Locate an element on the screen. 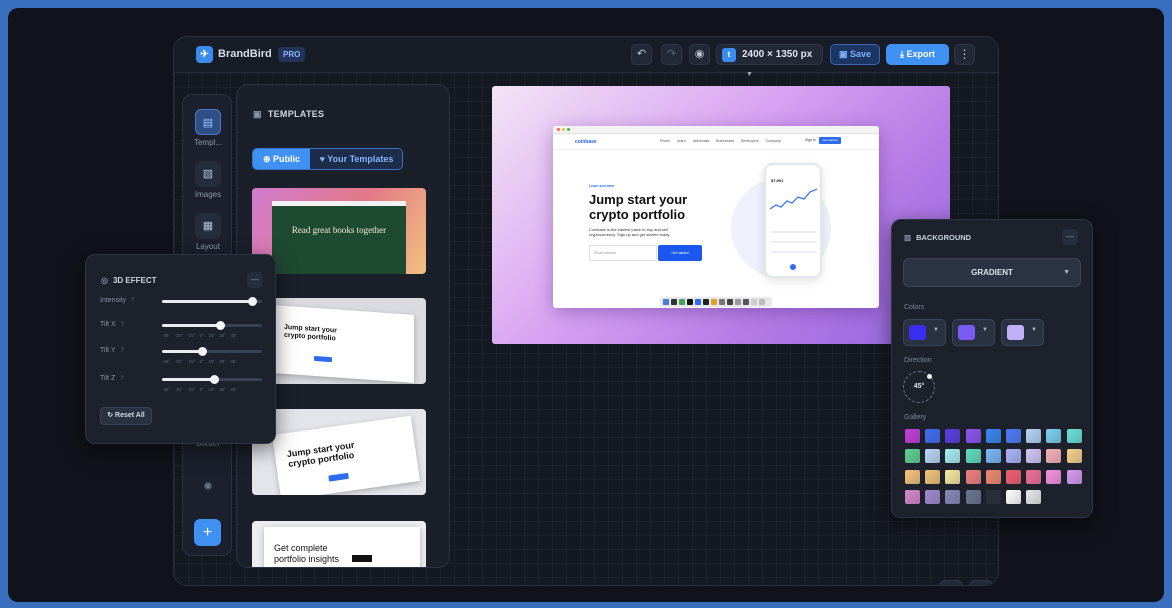 The height and width of the screenshot is (608, 1172). template-thumb-cta is located at coordinates (362, 558).